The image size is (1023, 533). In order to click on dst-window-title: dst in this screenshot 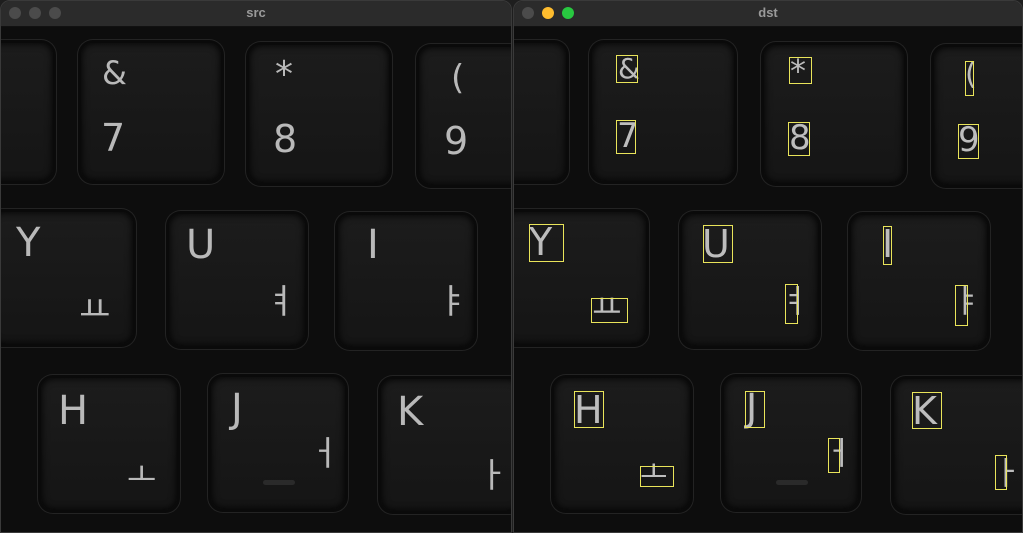, I will do `click(768, 12)`.